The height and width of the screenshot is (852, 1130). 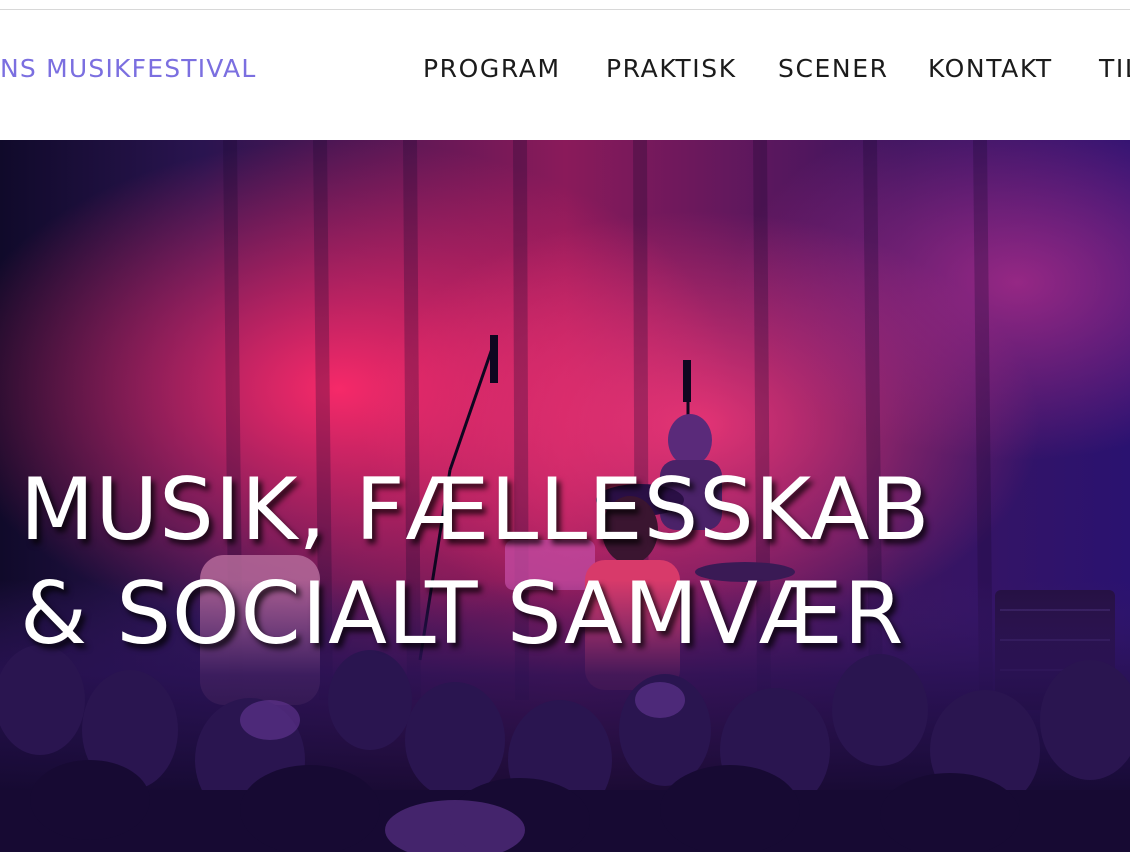 What do you see at coordinates (833, 68) in the screenshot?
I see `nav-item-scener: SCENER` at bounding box center [833, 68].